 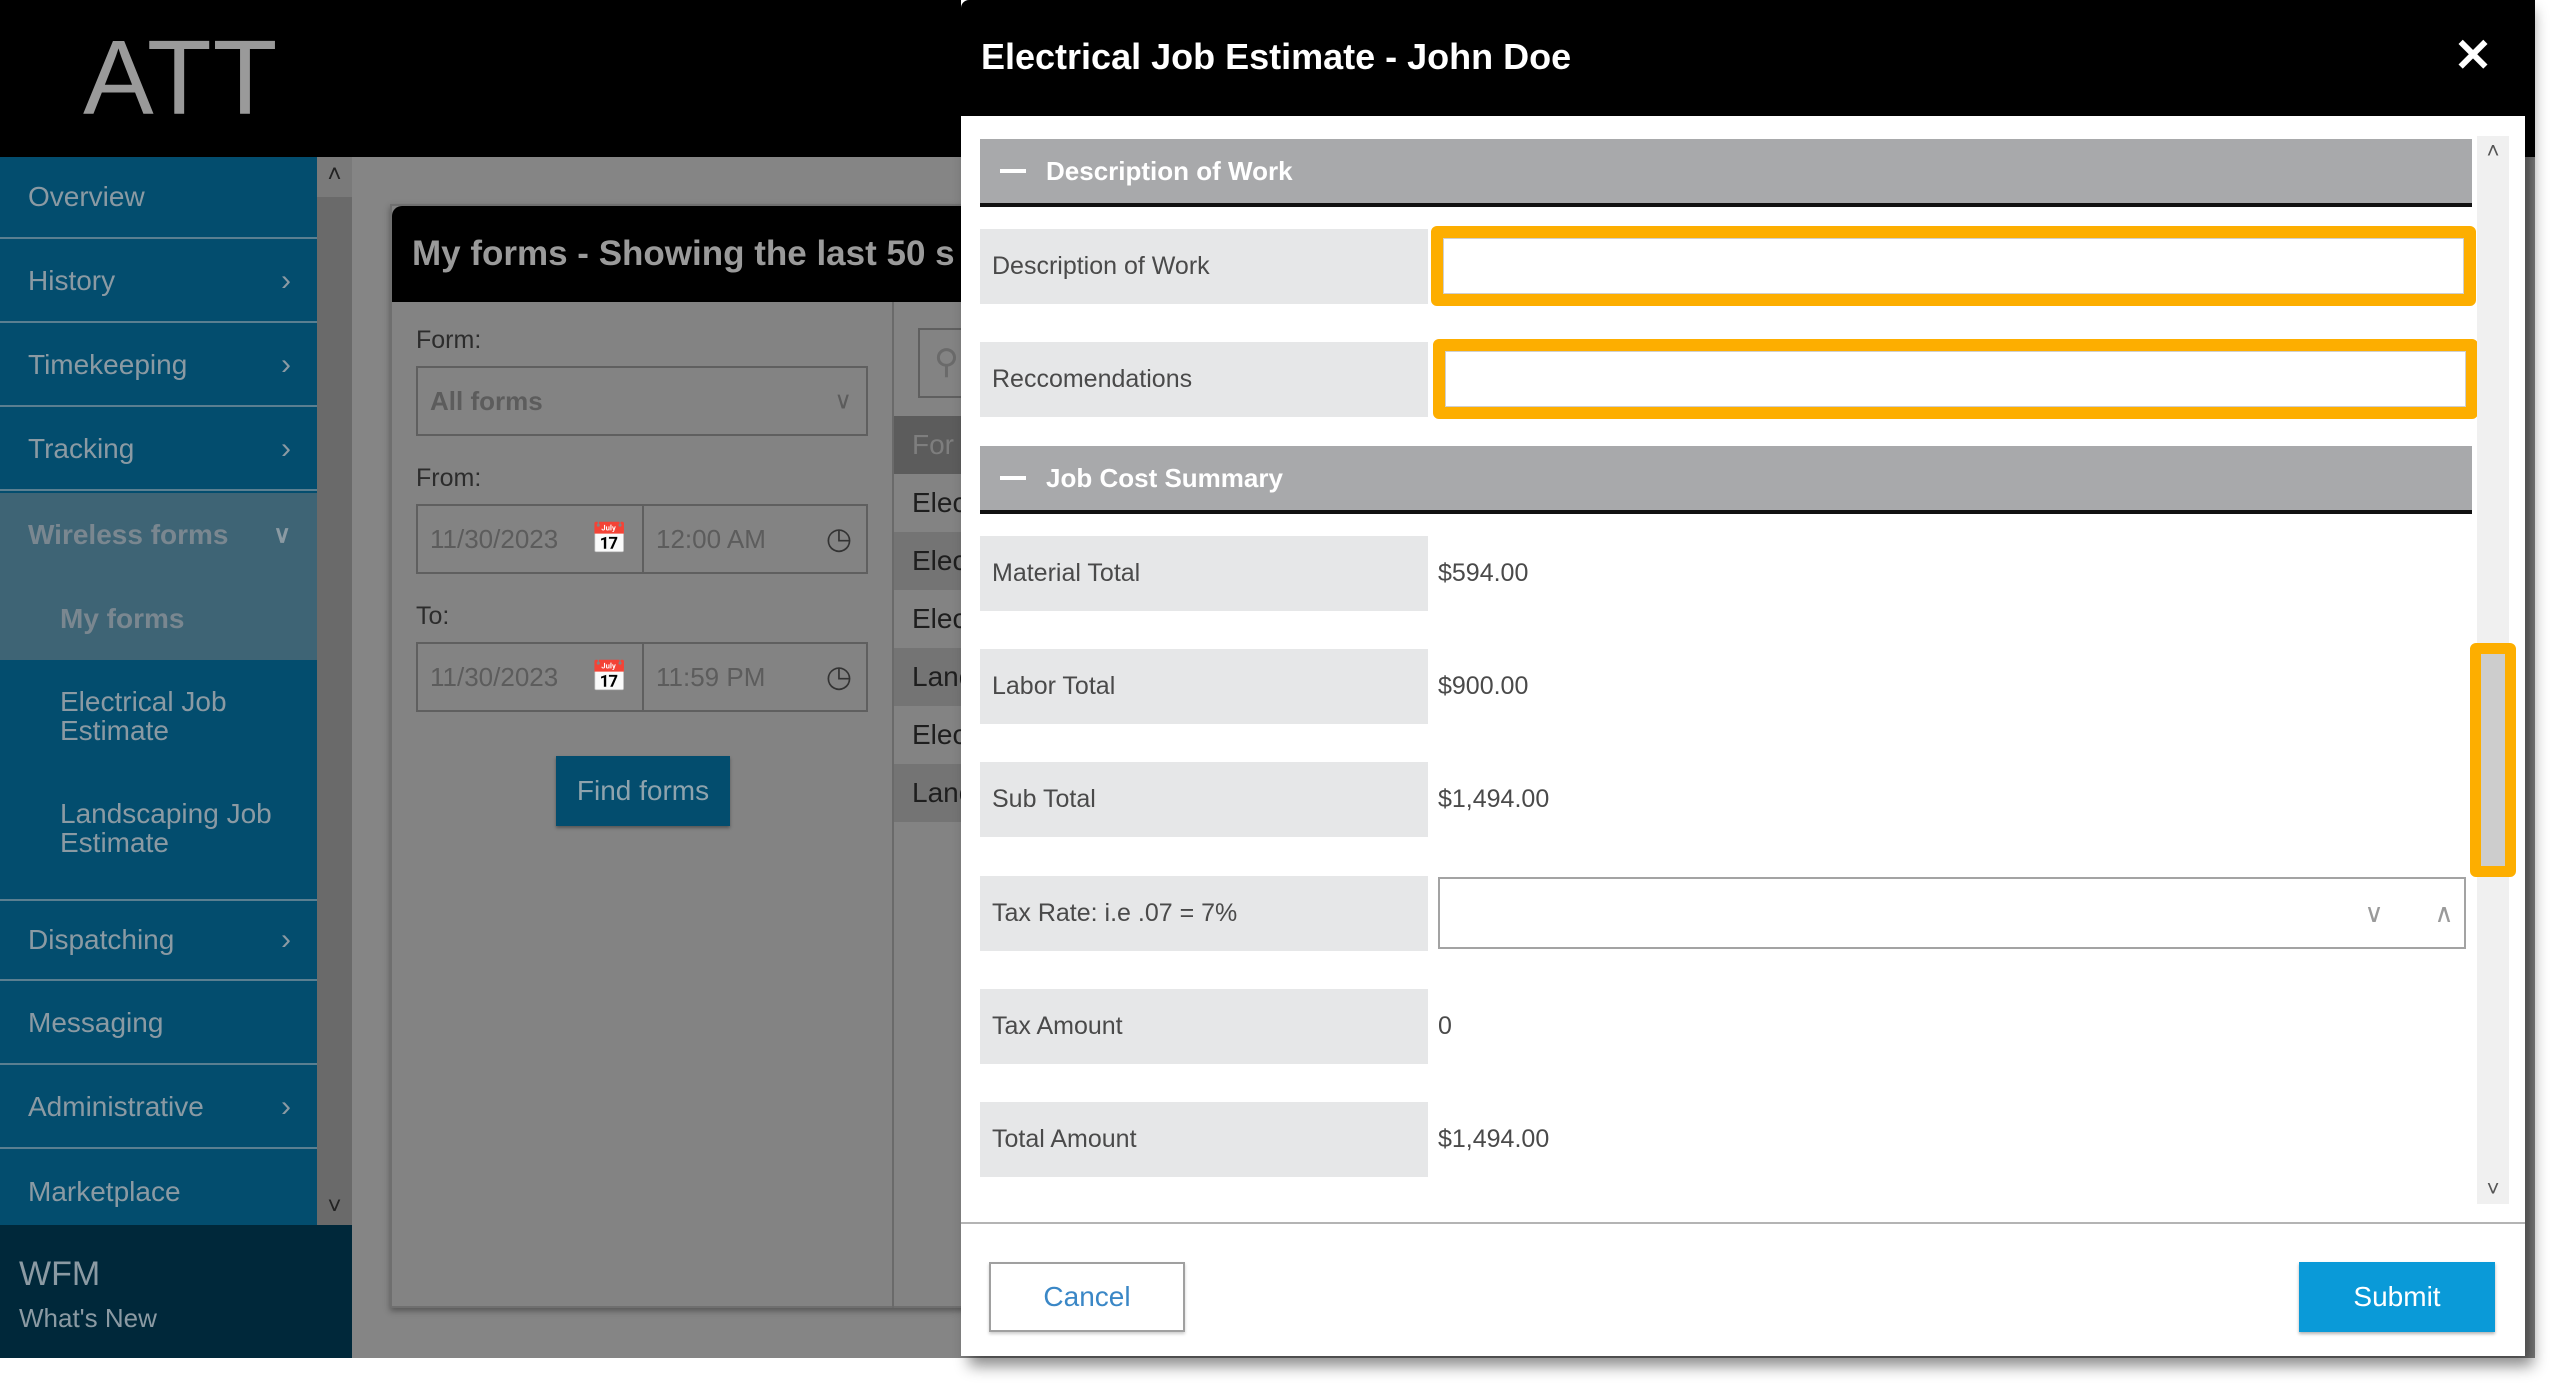 What do you see at coordinates (1164, 477) in the screenshot?
I see `section-title: Job Cost Summary` at bounding box center [1164, 477].